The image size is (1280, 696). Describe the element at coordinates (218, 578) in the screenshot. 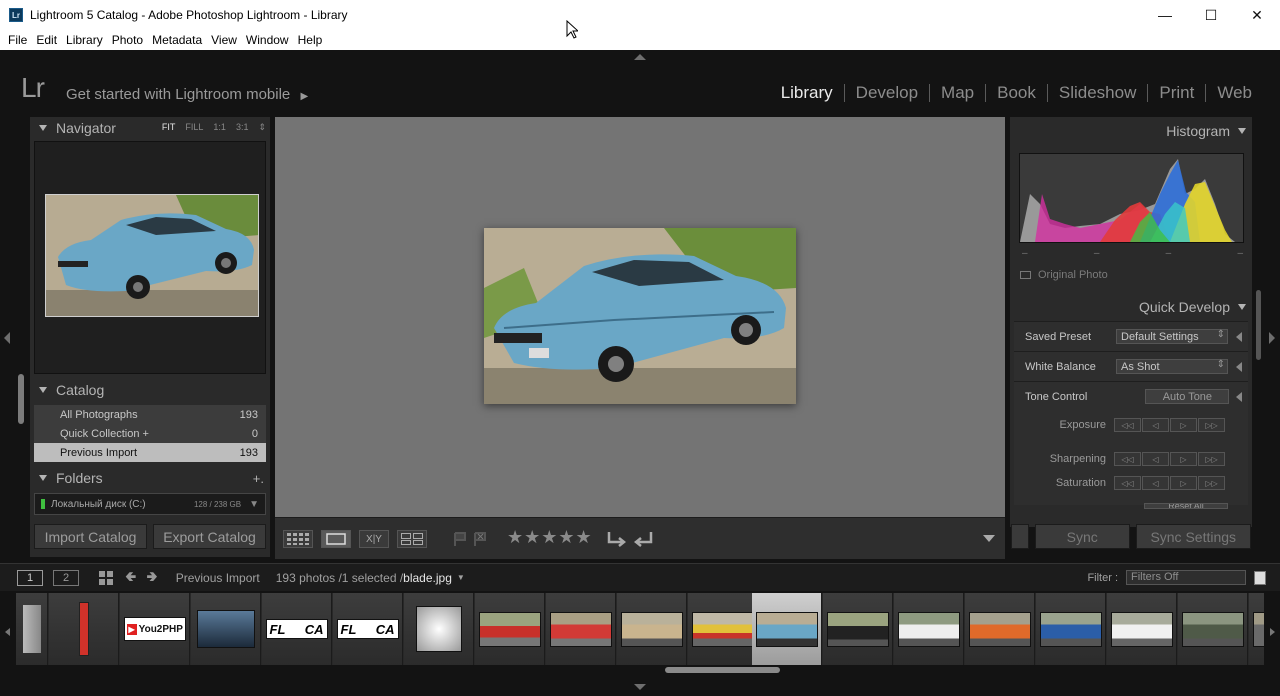

I see `filmstrip-source: Previous Import` at that location.